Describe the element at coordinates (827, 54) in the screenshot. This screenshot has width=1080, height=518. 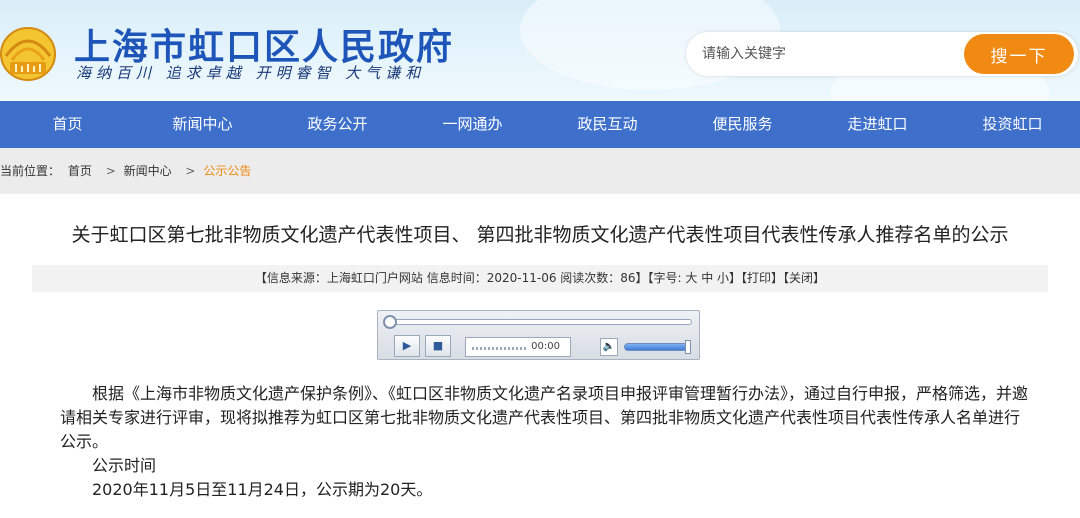
I see `search-input` at that location.